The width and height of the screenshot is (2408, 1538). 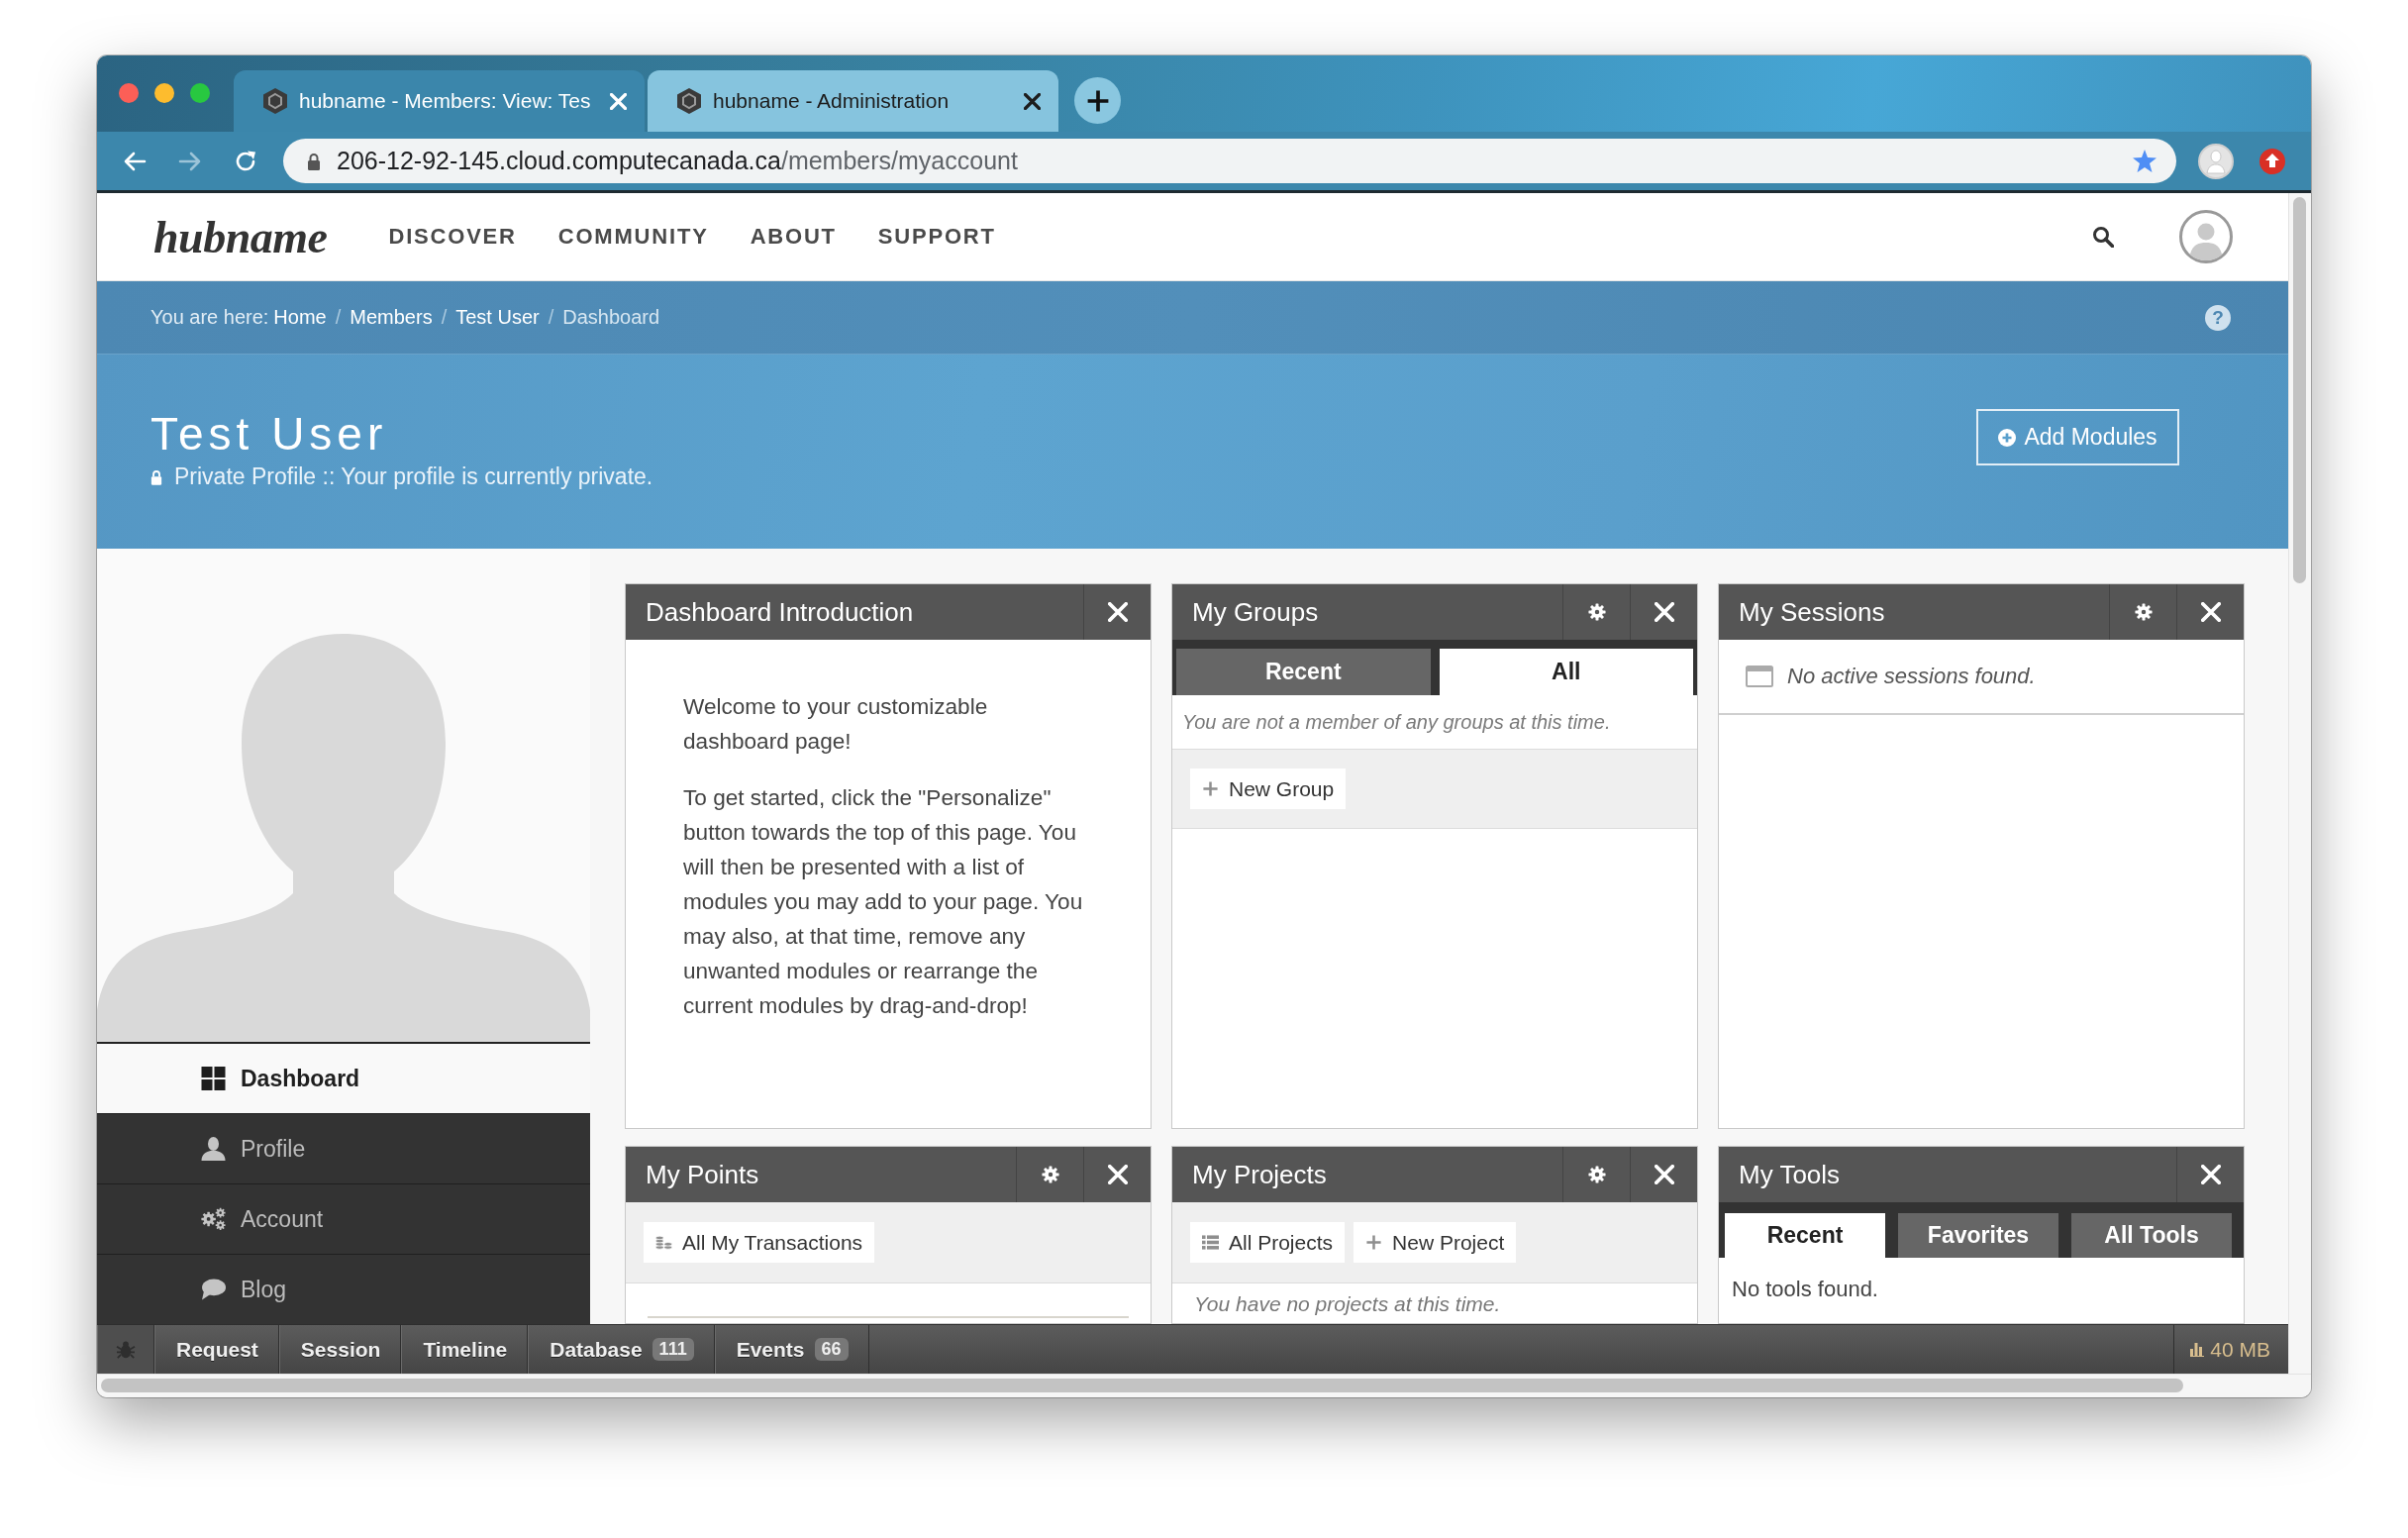 I want to click on transactions-button: All My Transactions, so click(x=759, y=1242).